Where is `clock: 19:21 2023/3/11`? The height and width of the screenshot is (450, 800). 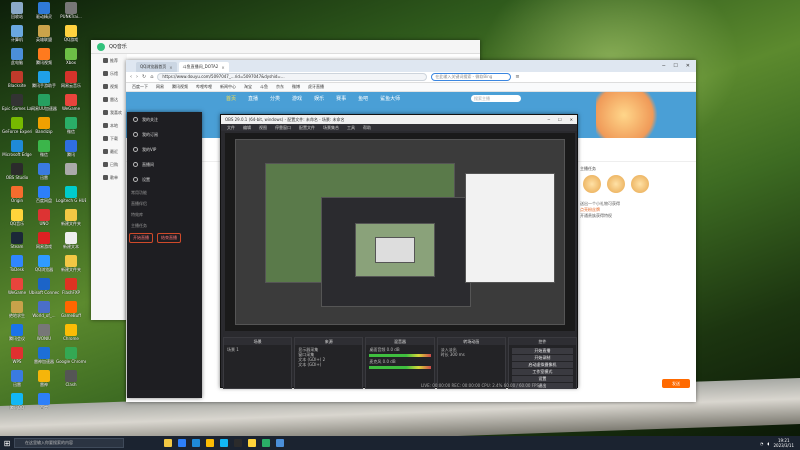
clock: 19:21 2023/3/11 is located at coordinates (783, 443).